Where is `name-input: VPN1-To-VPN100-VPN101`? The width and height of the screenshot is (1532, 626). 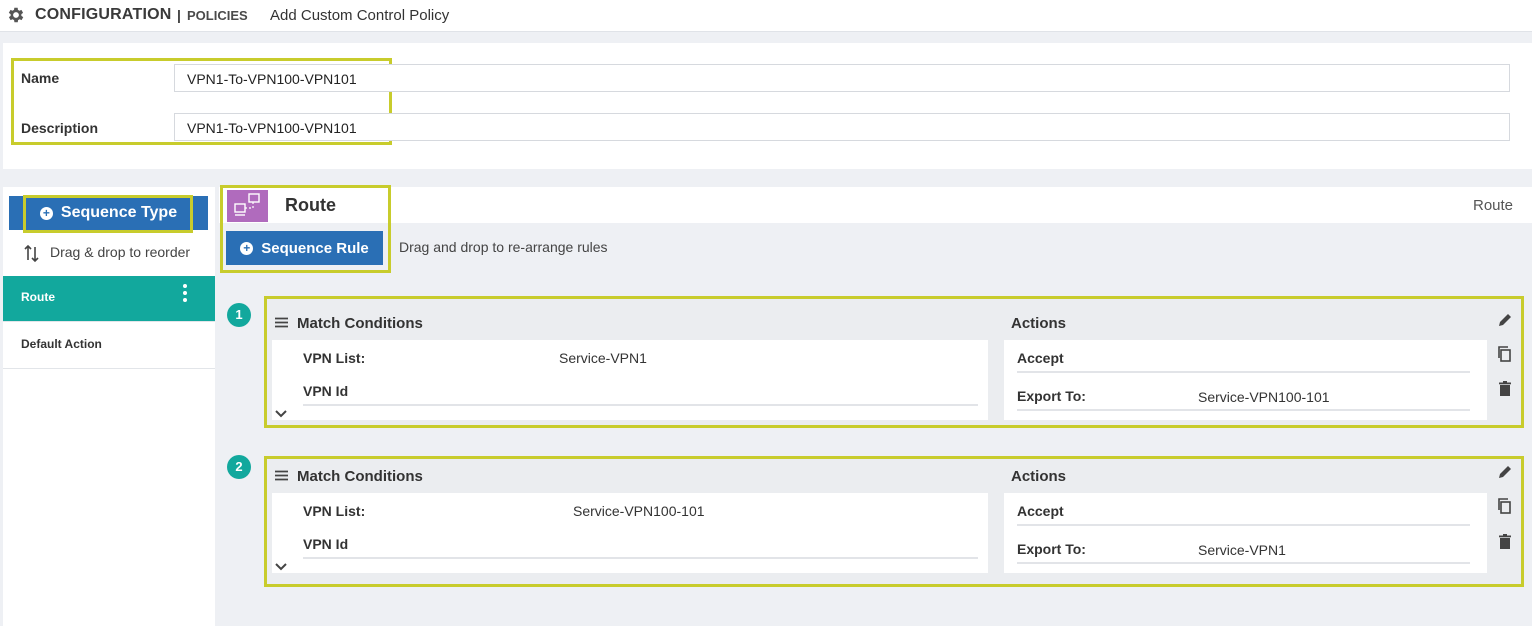 name-input: VPN1-To-VPN100-VPN101 is located at coordinates (842, 78).